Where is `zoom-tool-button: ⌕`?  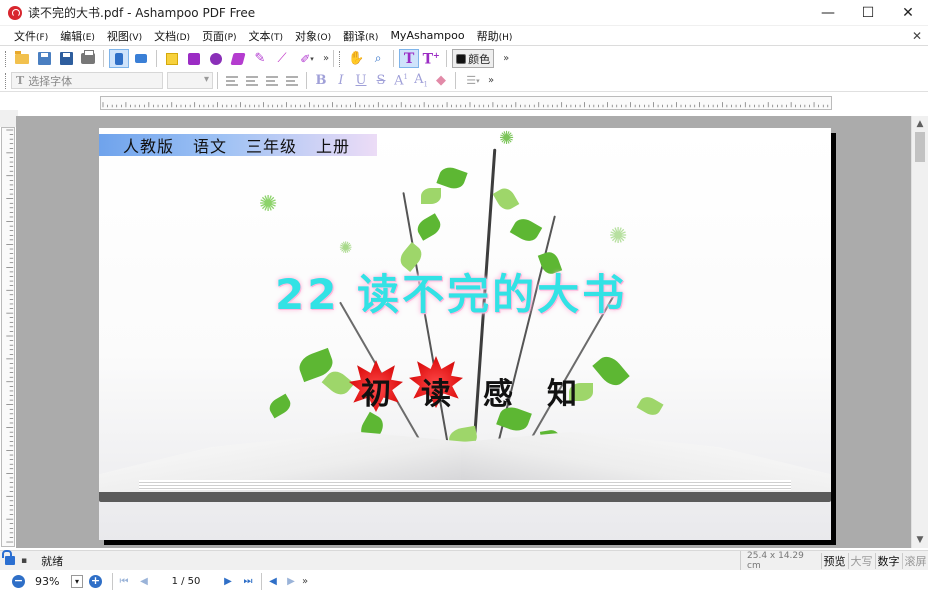
zoom-tool-button: ⌕ is located at coordinates (378, 58).